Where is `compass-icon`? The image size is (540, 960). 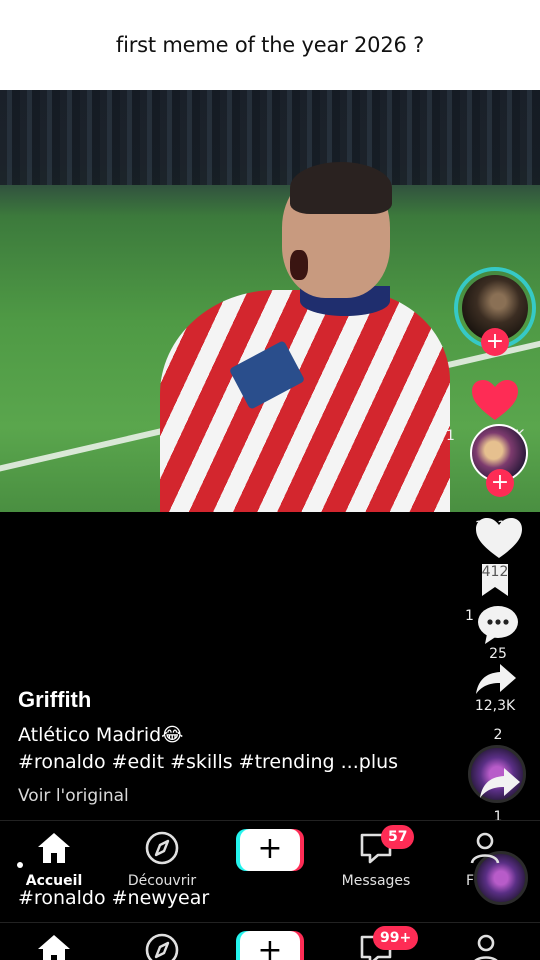 compass-icon is located at coordinates (162, 848).